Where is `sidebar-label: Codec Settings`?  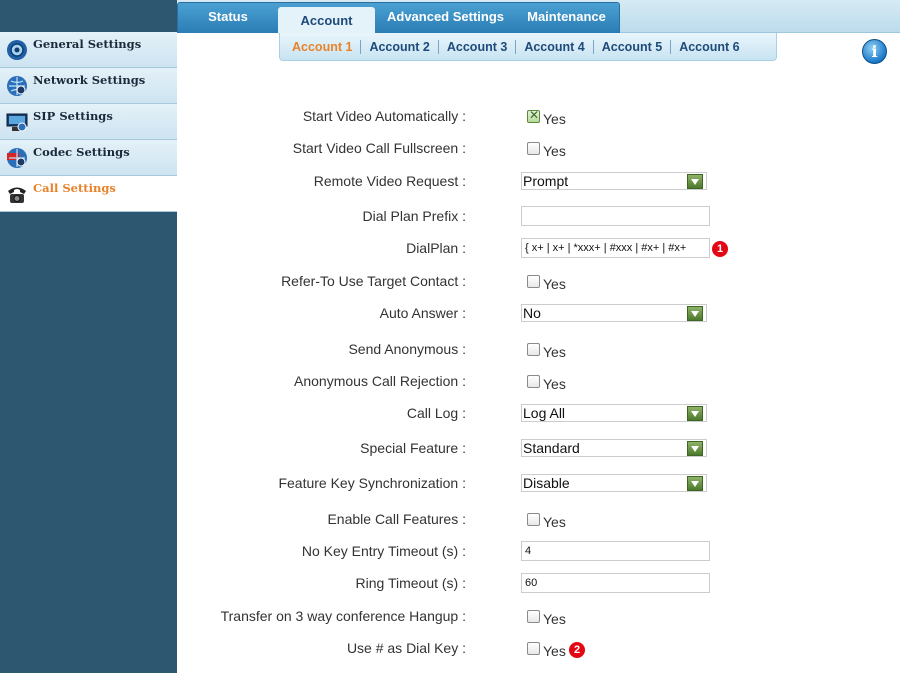 sidebar-label: Codec Settings is located at coordinates (81, 152).